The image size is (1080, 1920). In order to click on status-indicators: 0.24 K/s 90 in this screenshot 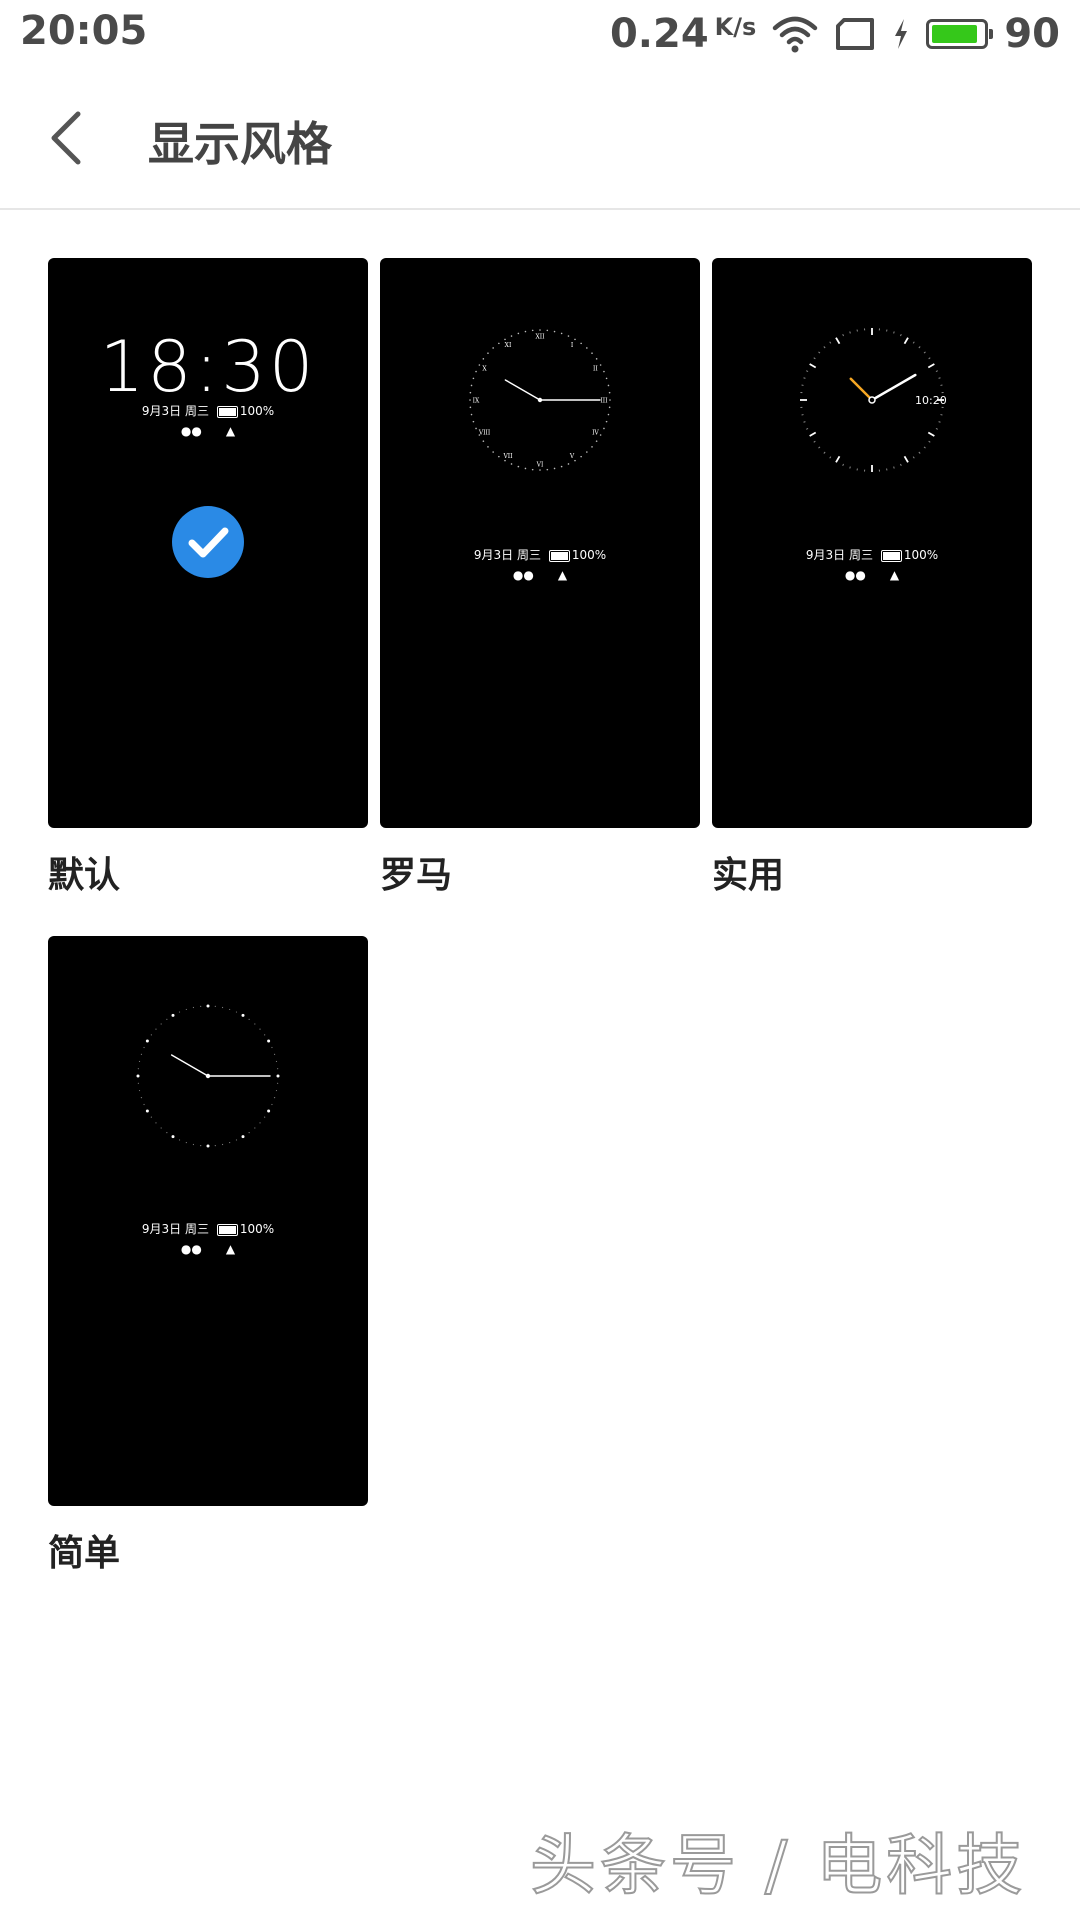, I will do `click(835, 34)`.